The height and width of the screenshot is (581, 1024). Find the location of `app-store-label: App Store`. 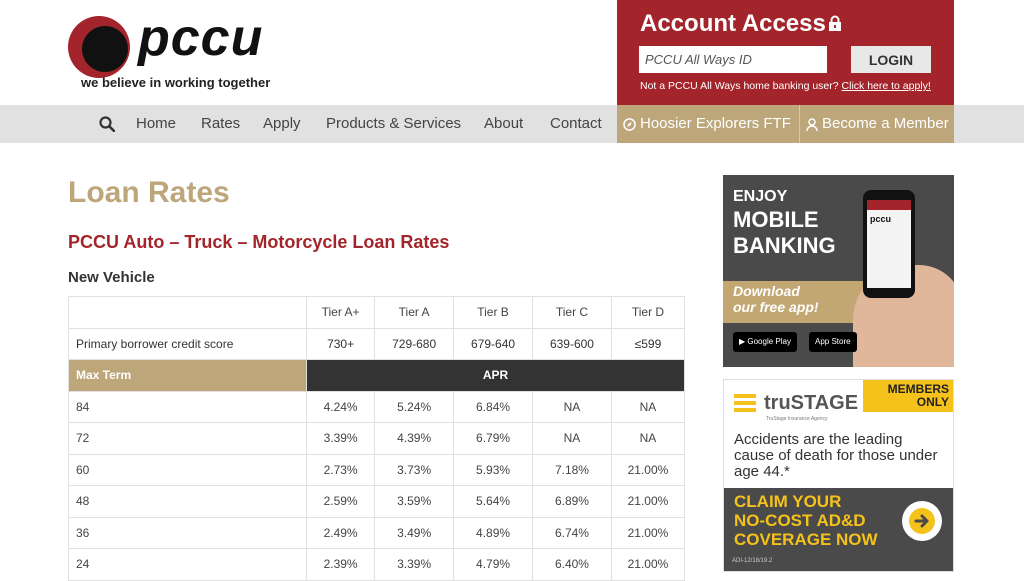

app-store-label: App Store is located at coordinates (833, 341).